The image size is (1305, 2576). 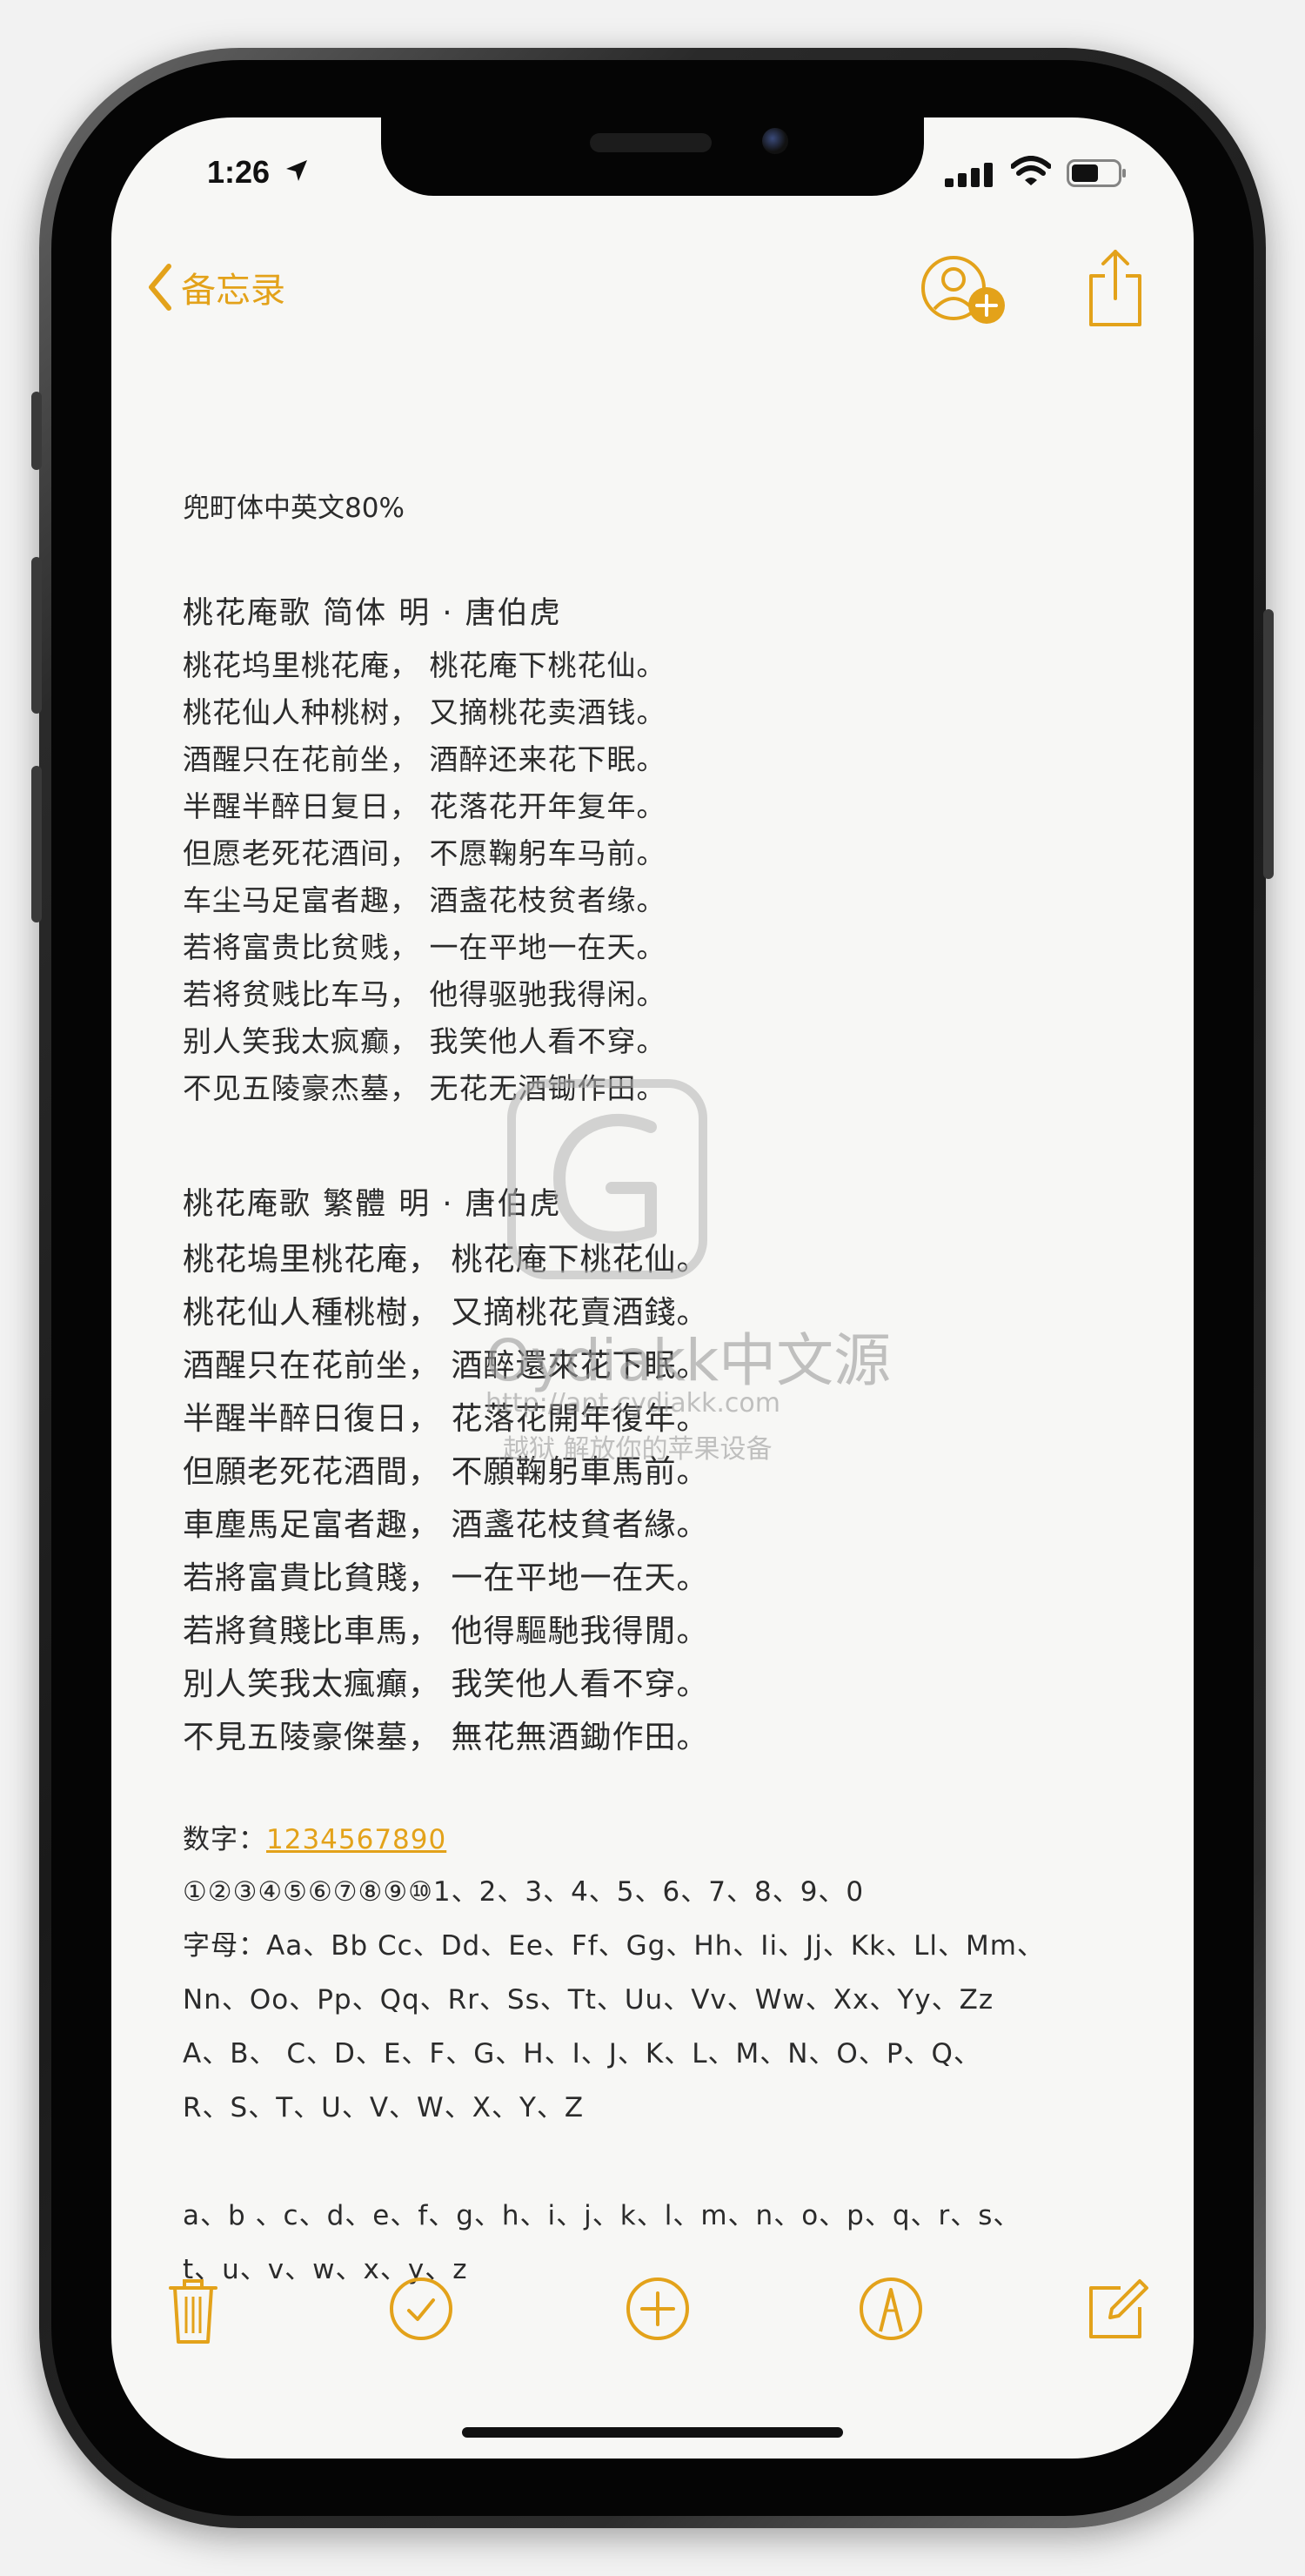 What do you see at coordinates (1096, 173) in the screenshot?
I see `battery-icon` at bounding box center [1096, 173].